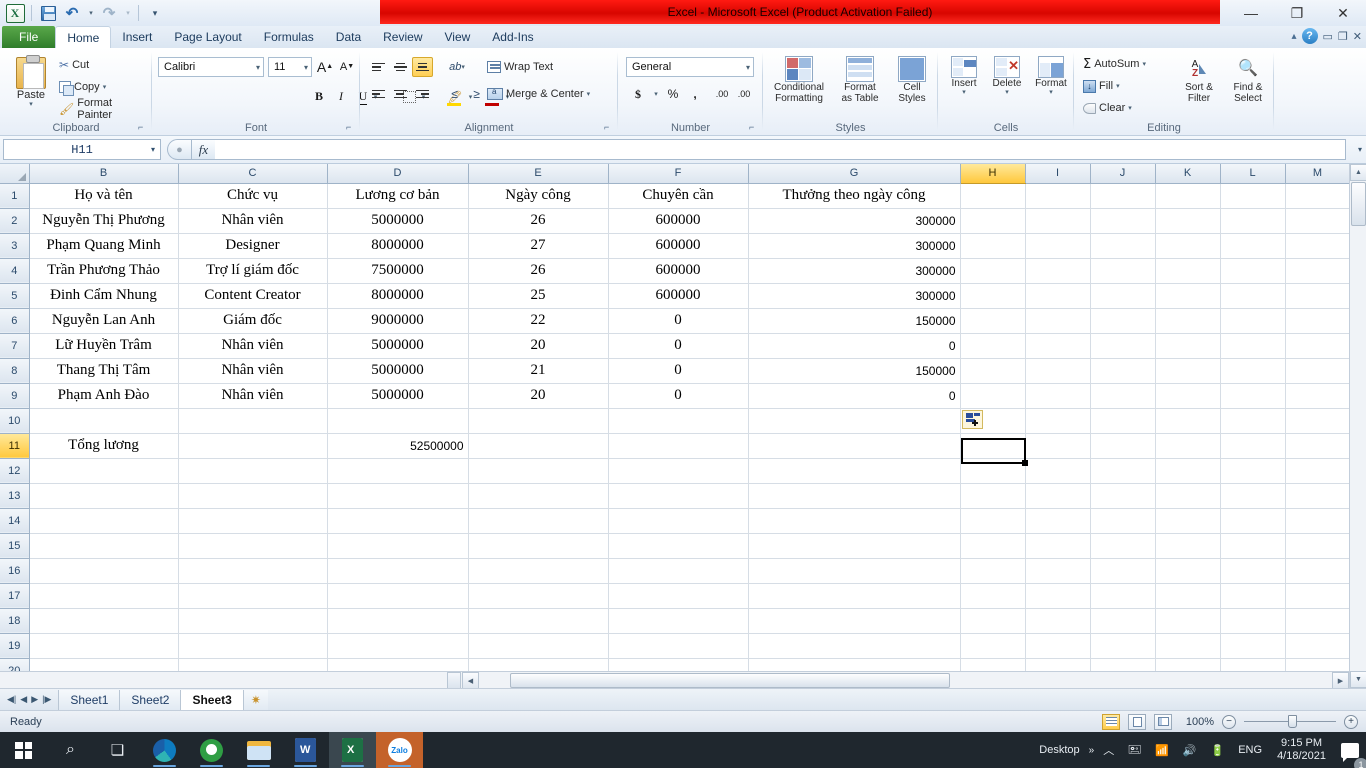 The width and height of the screenshot is (1366, 768). I want to click on row-header-6: 6, so click(15, 321).